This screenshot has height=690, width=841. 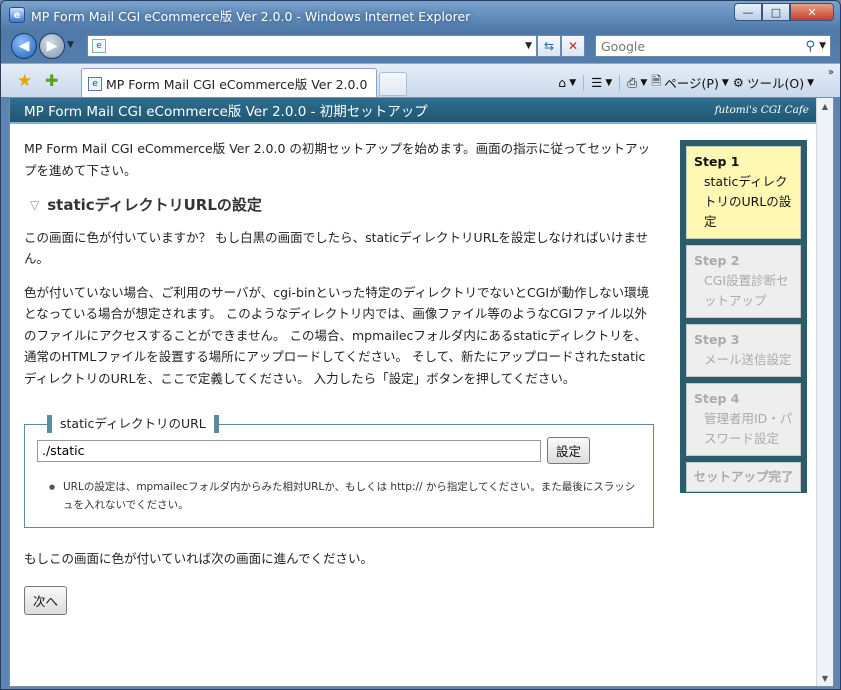 I want to click on print-button: ⎙ ▼, so click(x=637, y=83).